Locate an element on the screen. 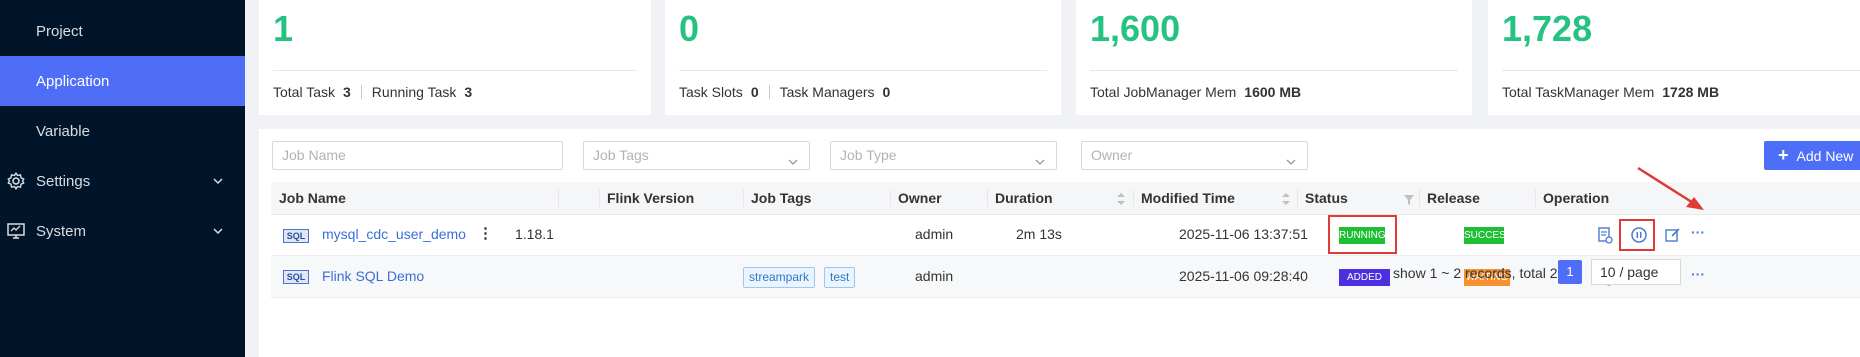 This screenshot has width=1860, height=357. stat-footer: Total TaskManager Mem 1728 MB is located at coordinates (1610, 92).